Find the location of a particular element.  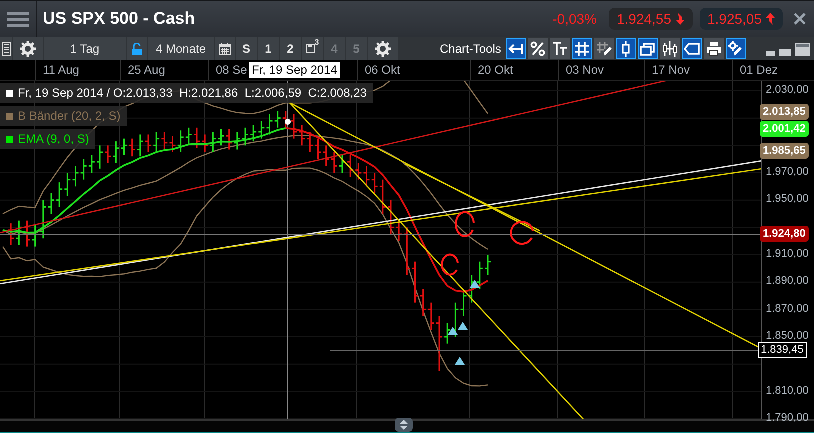

up-down-icon is located at coordinates (404, 425).